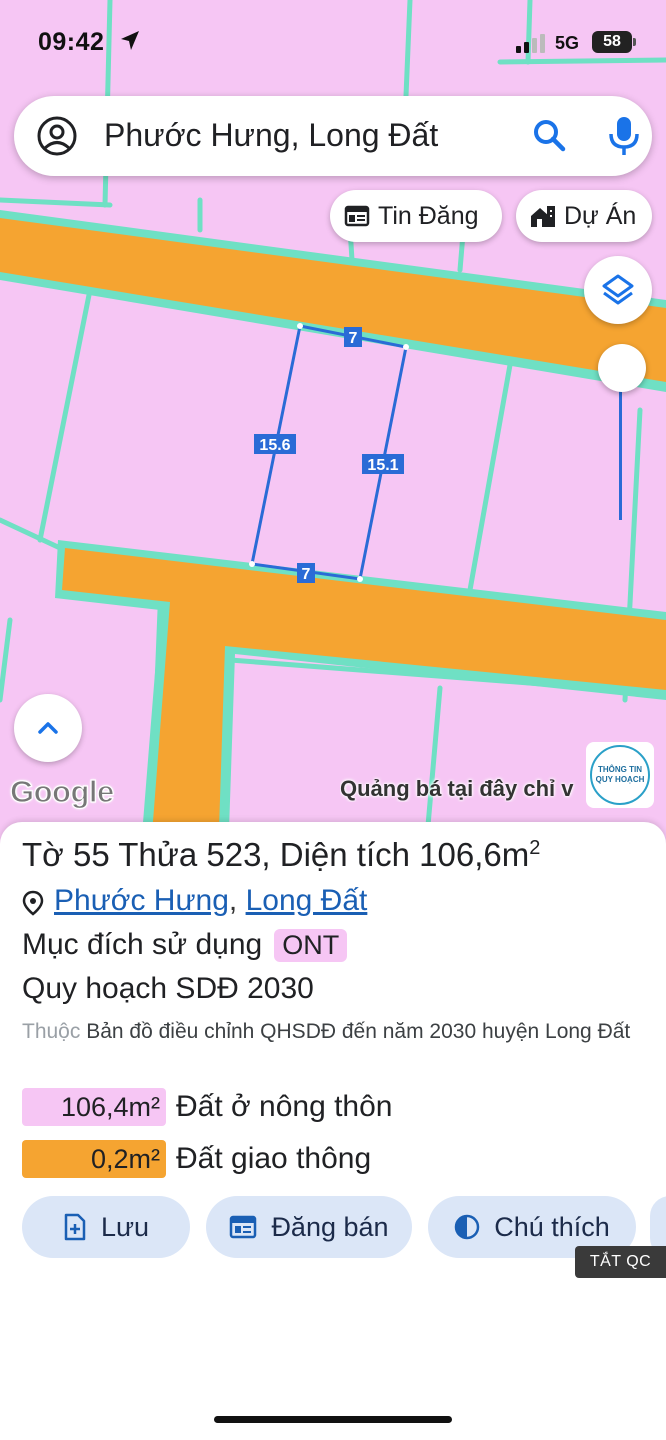 The height and width of the screenshot is (1440, 666). What do you see at coordinates (333, 43) in the screenshot?
I see `status-bar: 09:42 5G 58` at bounding box center [333, 43].